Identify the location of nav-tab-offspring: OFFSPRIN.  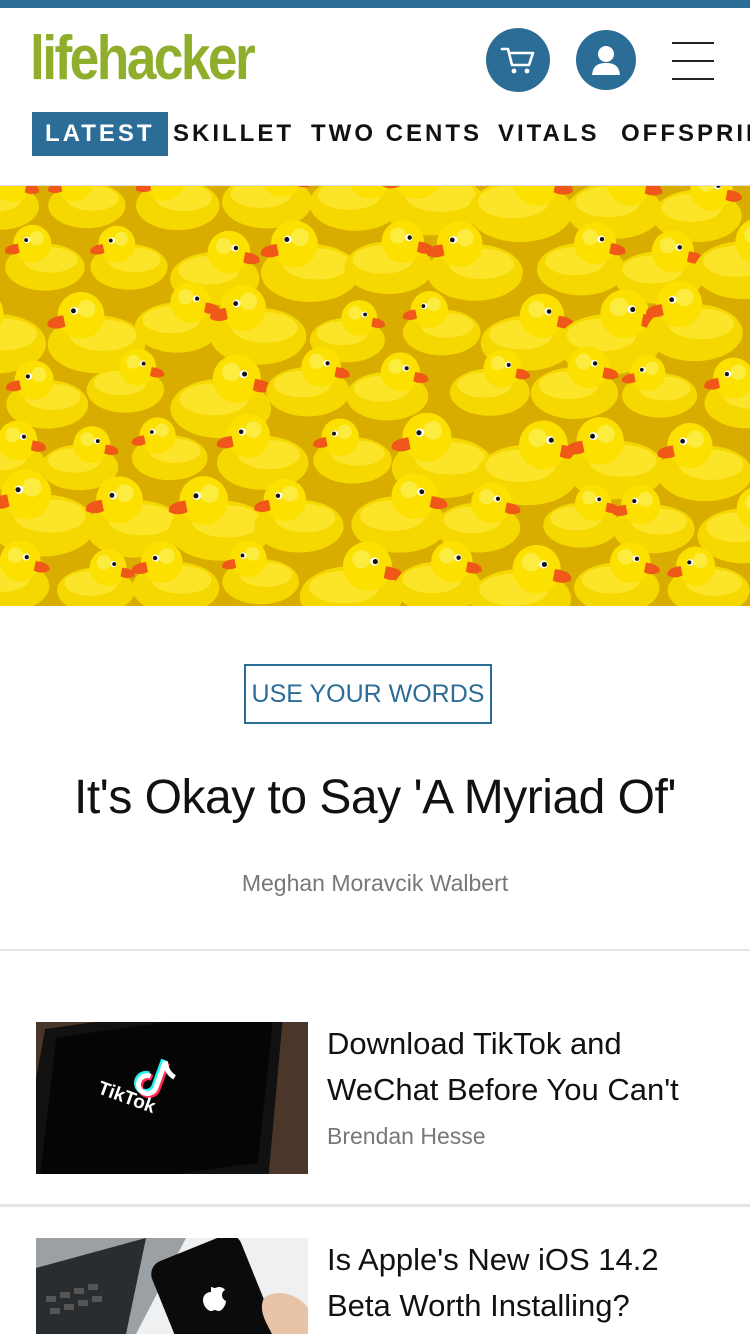
(685, 134).